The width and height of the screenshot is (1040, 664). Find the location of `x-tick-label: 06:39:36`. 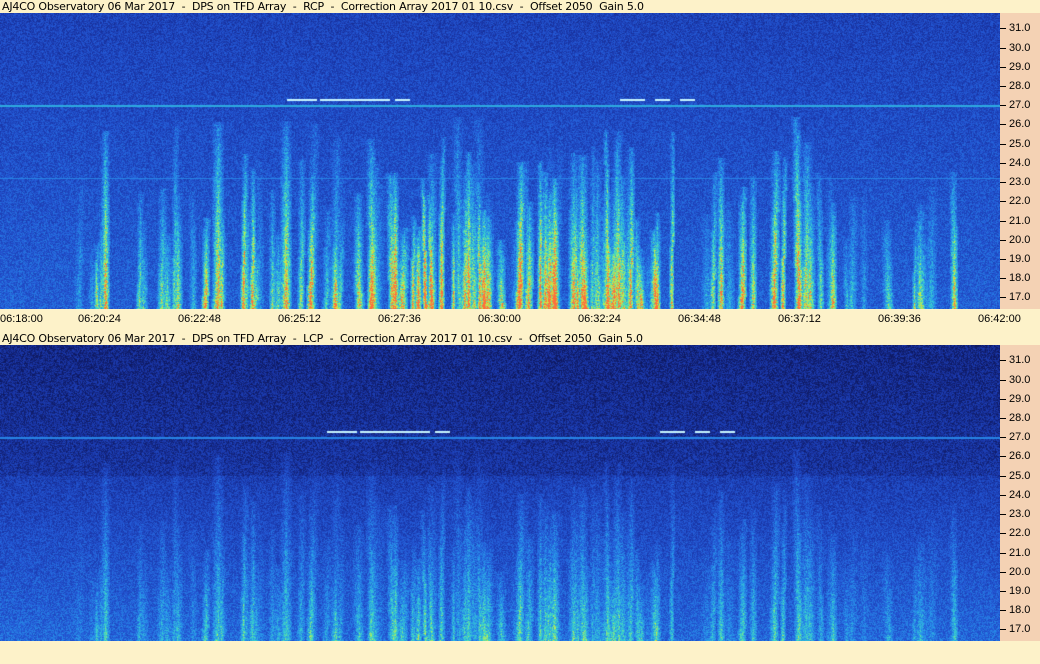

x-tick-label: 06:39:36 is located at coordinates (899, 319).